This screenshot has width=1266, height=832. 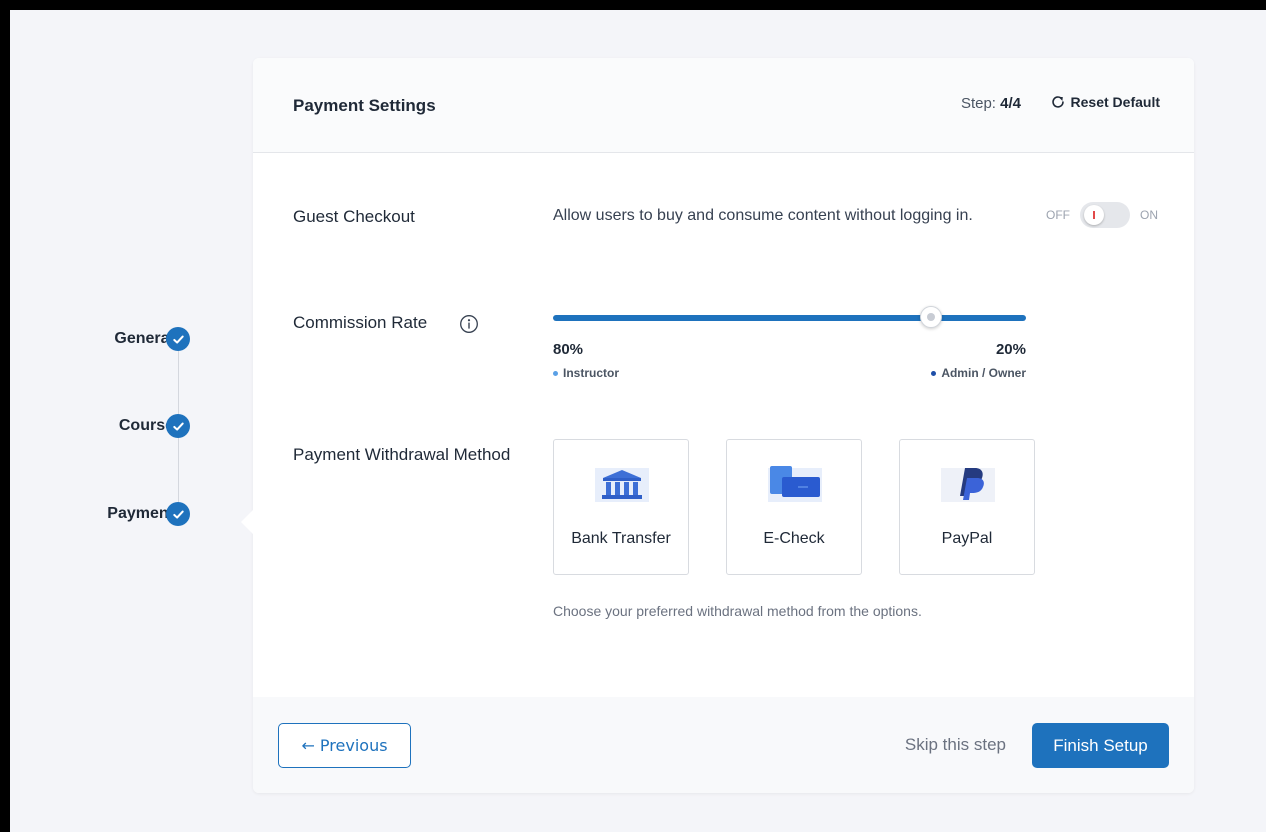 I want to click on admin-dot, so click(x=934, y=373).